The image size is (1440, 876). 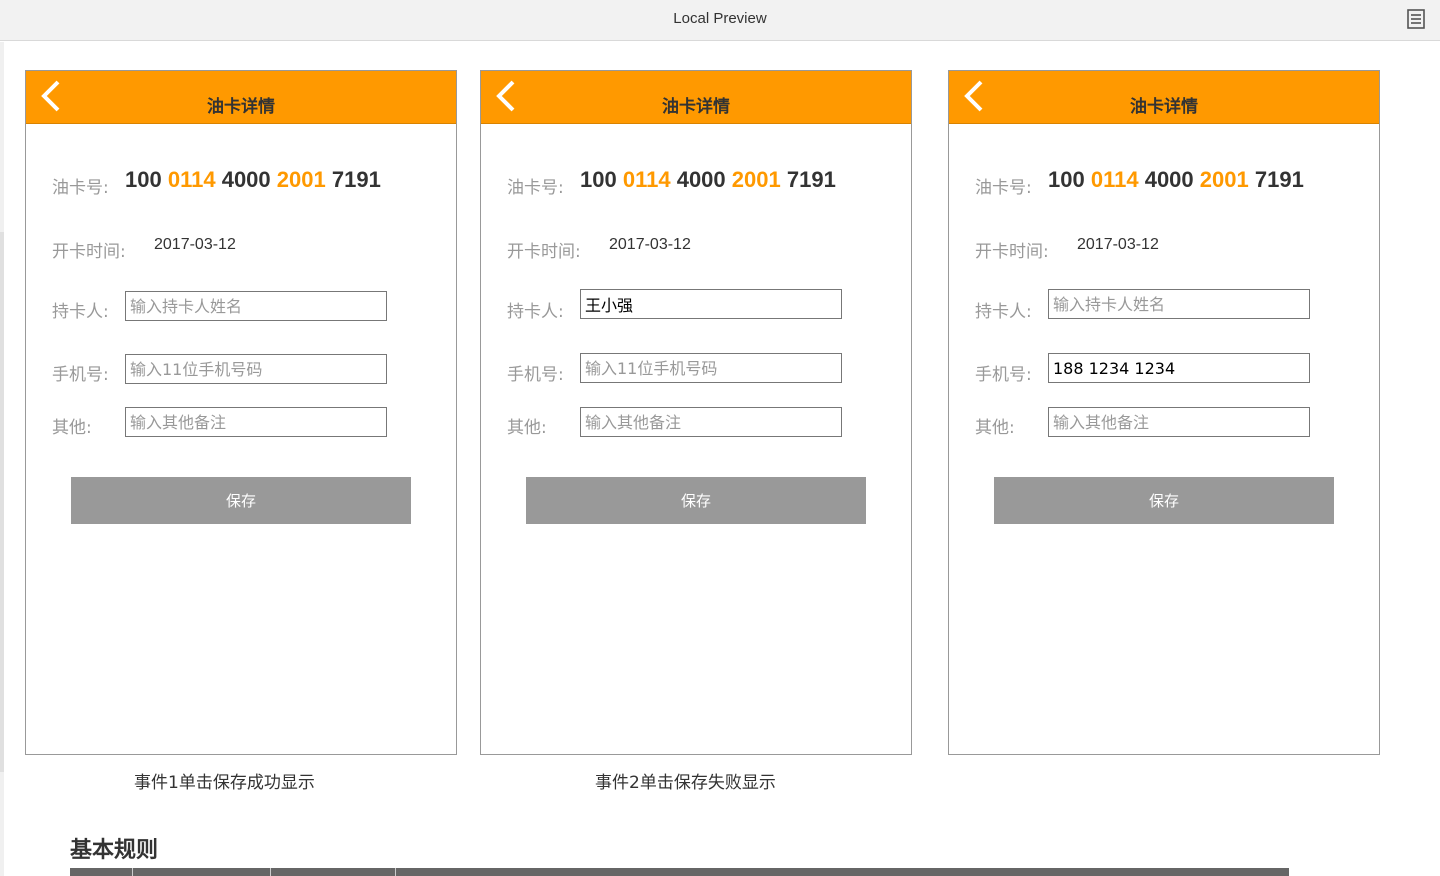 What do you see at coordinates (1416, 19) in the screenshot?
I see `list-icon` at bounding box center [1416, 19].